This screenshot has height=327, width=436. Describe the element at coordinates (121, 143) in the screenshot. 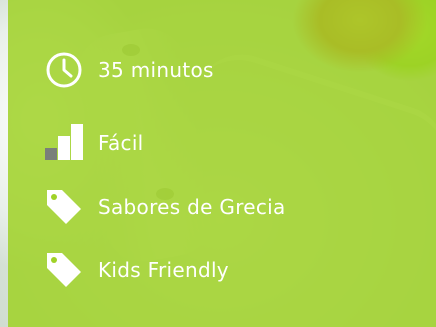

I see `detail-difficulty-label: Fácil` at that location.